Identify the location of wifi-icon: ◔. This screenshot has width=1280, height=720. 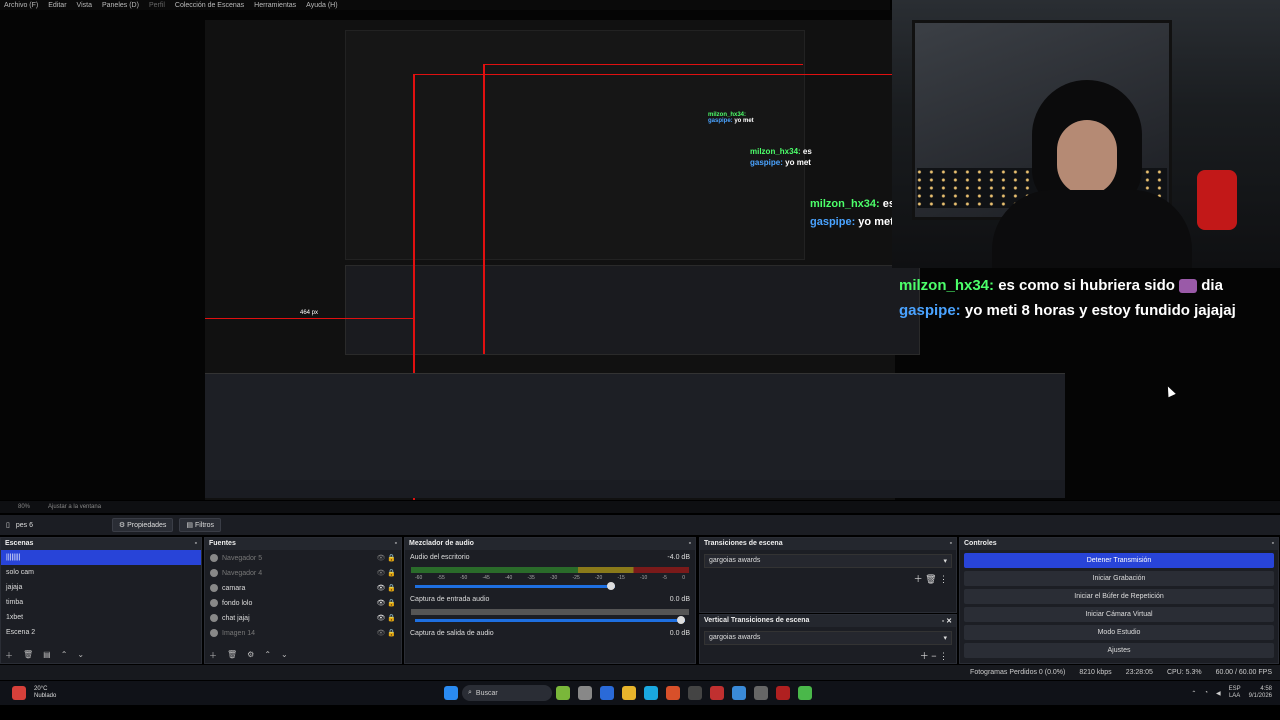
(1206, 693).